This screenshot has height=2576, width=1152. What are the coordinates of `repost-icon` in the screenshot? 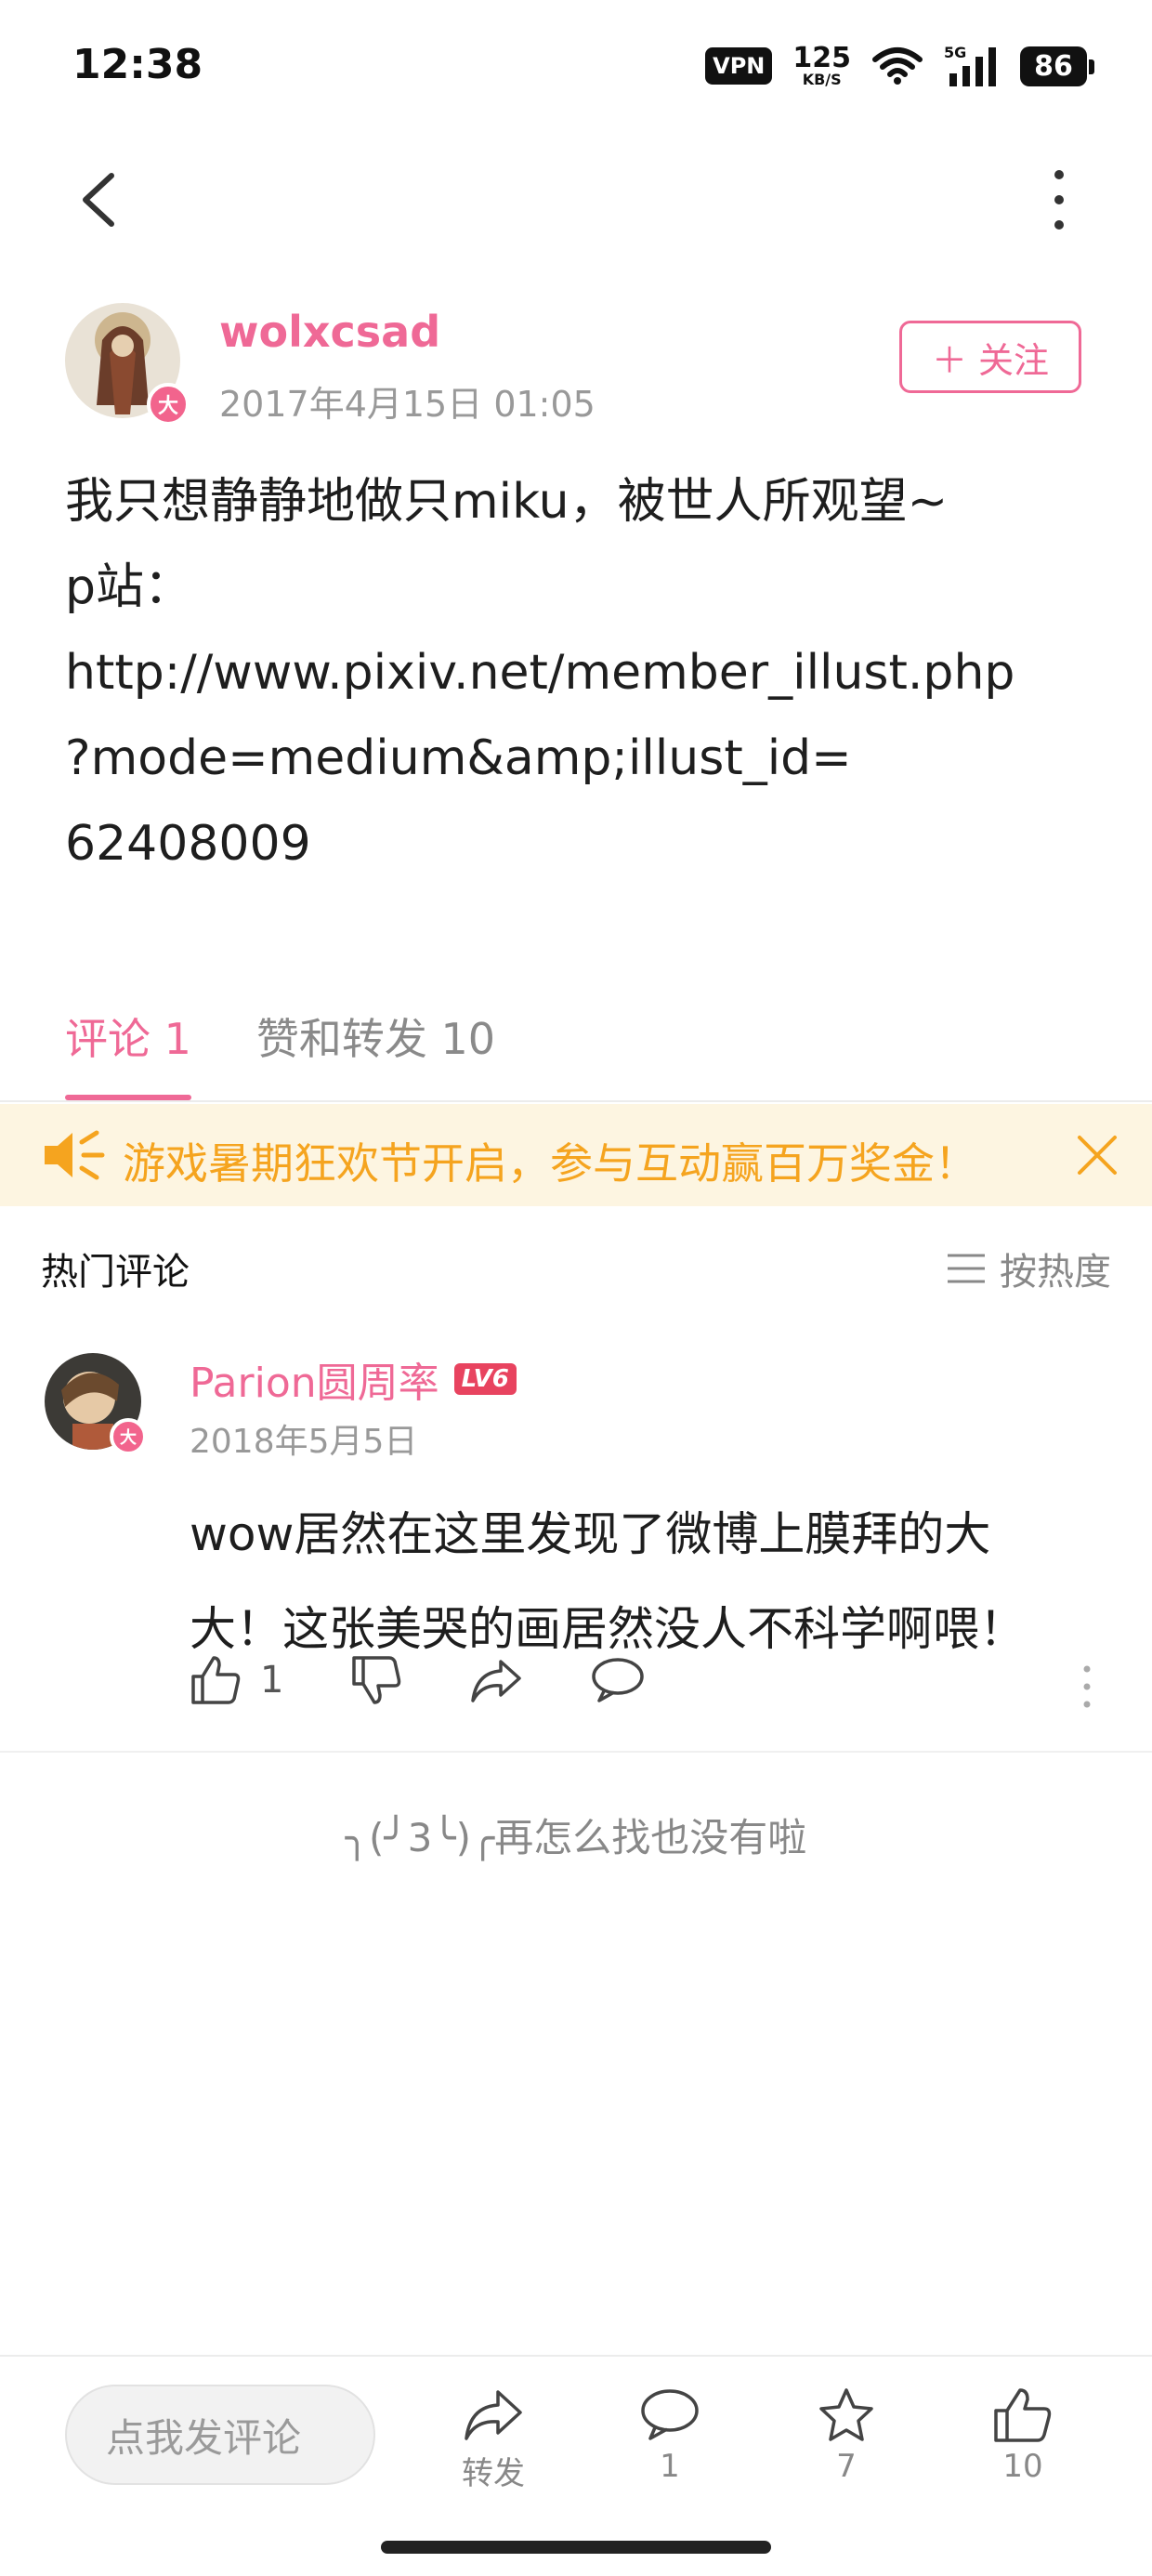 It's located at (493, 2415).